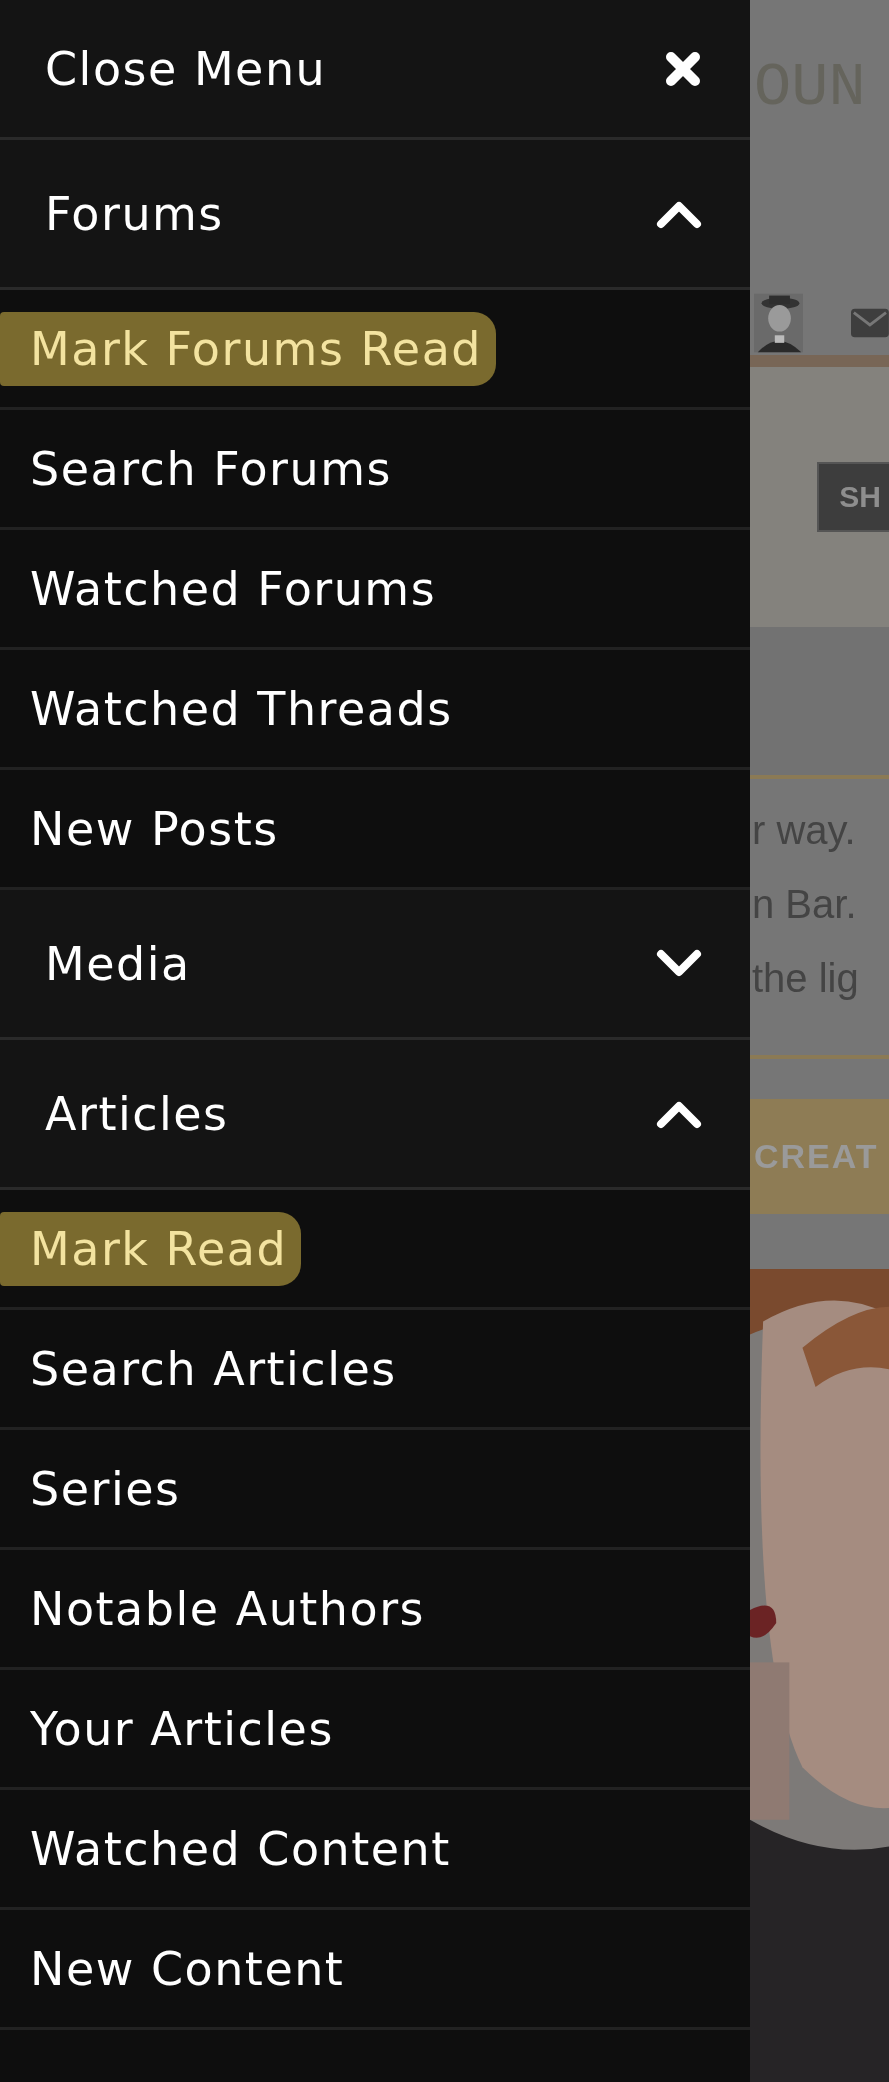 Image resolution: width=889 pixels, height=2082 pixels. I want to click on menu-link: Search Articles, so click(205, 1368).